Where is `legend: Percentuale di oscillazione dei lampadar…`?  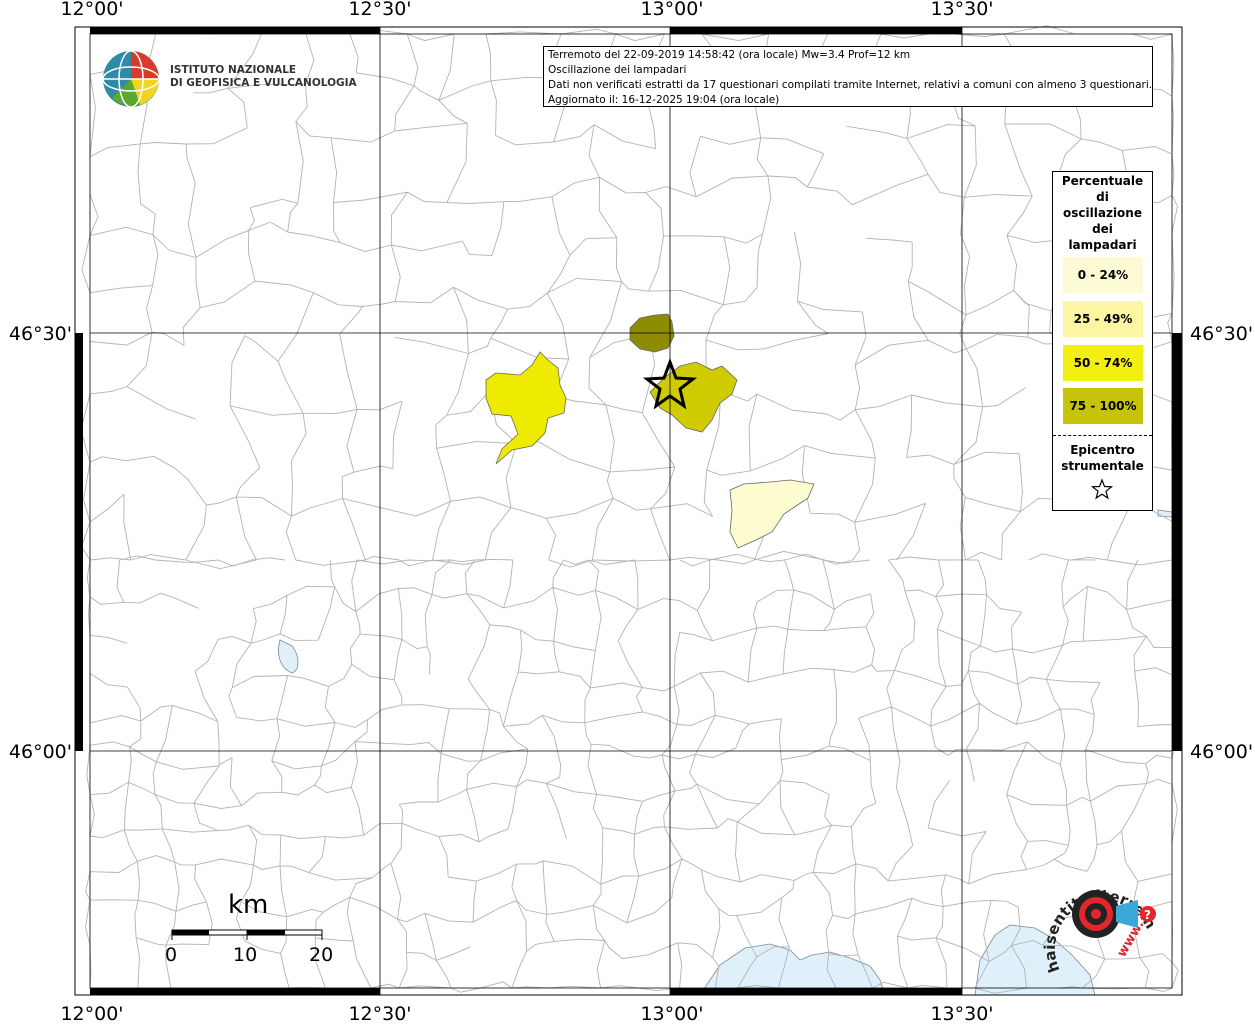 legend: Percentuale di oscillazione dei lampadar… is located at coordinates (1102, 341).